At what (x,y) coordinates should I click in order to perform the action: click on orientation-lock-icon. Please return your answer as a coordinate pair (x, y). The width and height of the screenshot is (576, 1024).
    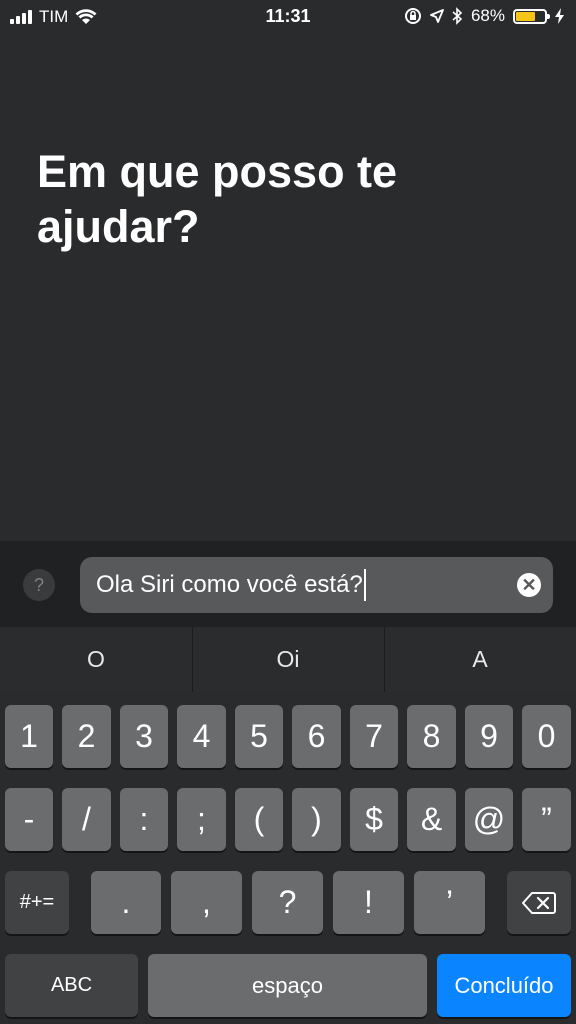
    Looking at the image, I should click on (412, 16).